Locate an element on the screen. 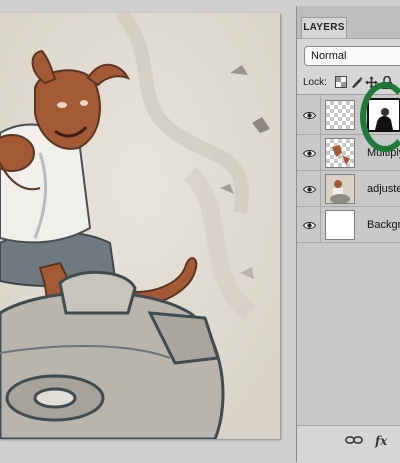  blend-mode-select: Normal is located at coordinates (352, 56).